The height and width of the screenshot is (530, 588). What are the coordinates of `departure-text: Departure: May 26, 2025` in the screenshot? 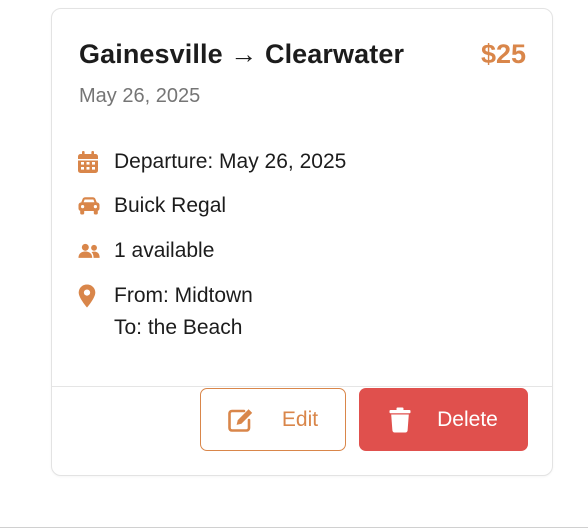 It's located at (230, 161).